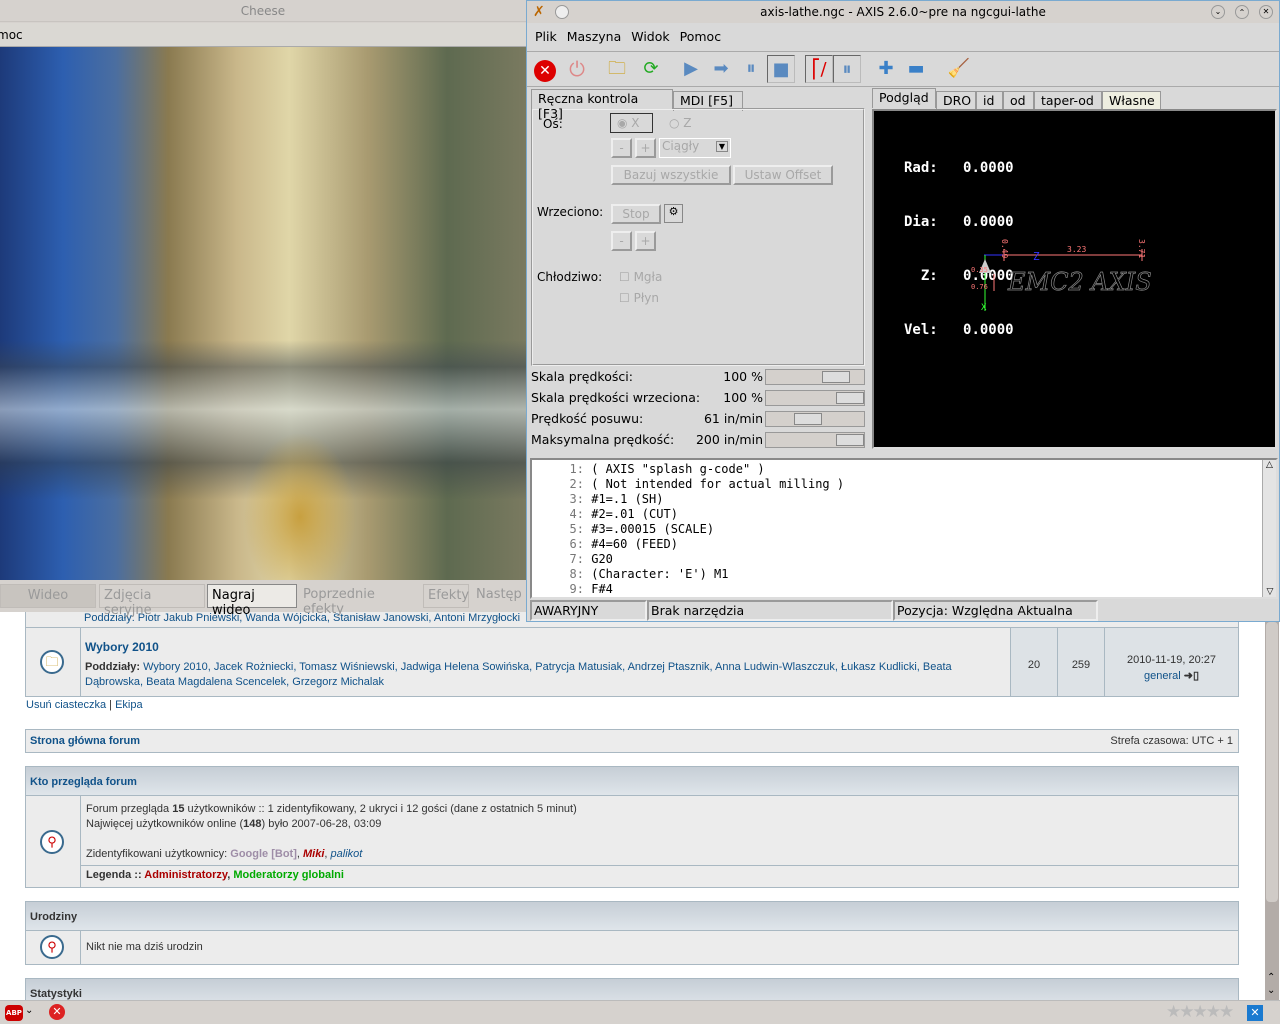 The width and height of the screenshot is (1280, 1024). What do you see at coordinates (594, 36) in the screenshot?
I see `menu-machine: Maszyna` at bounding box center [594, 36].